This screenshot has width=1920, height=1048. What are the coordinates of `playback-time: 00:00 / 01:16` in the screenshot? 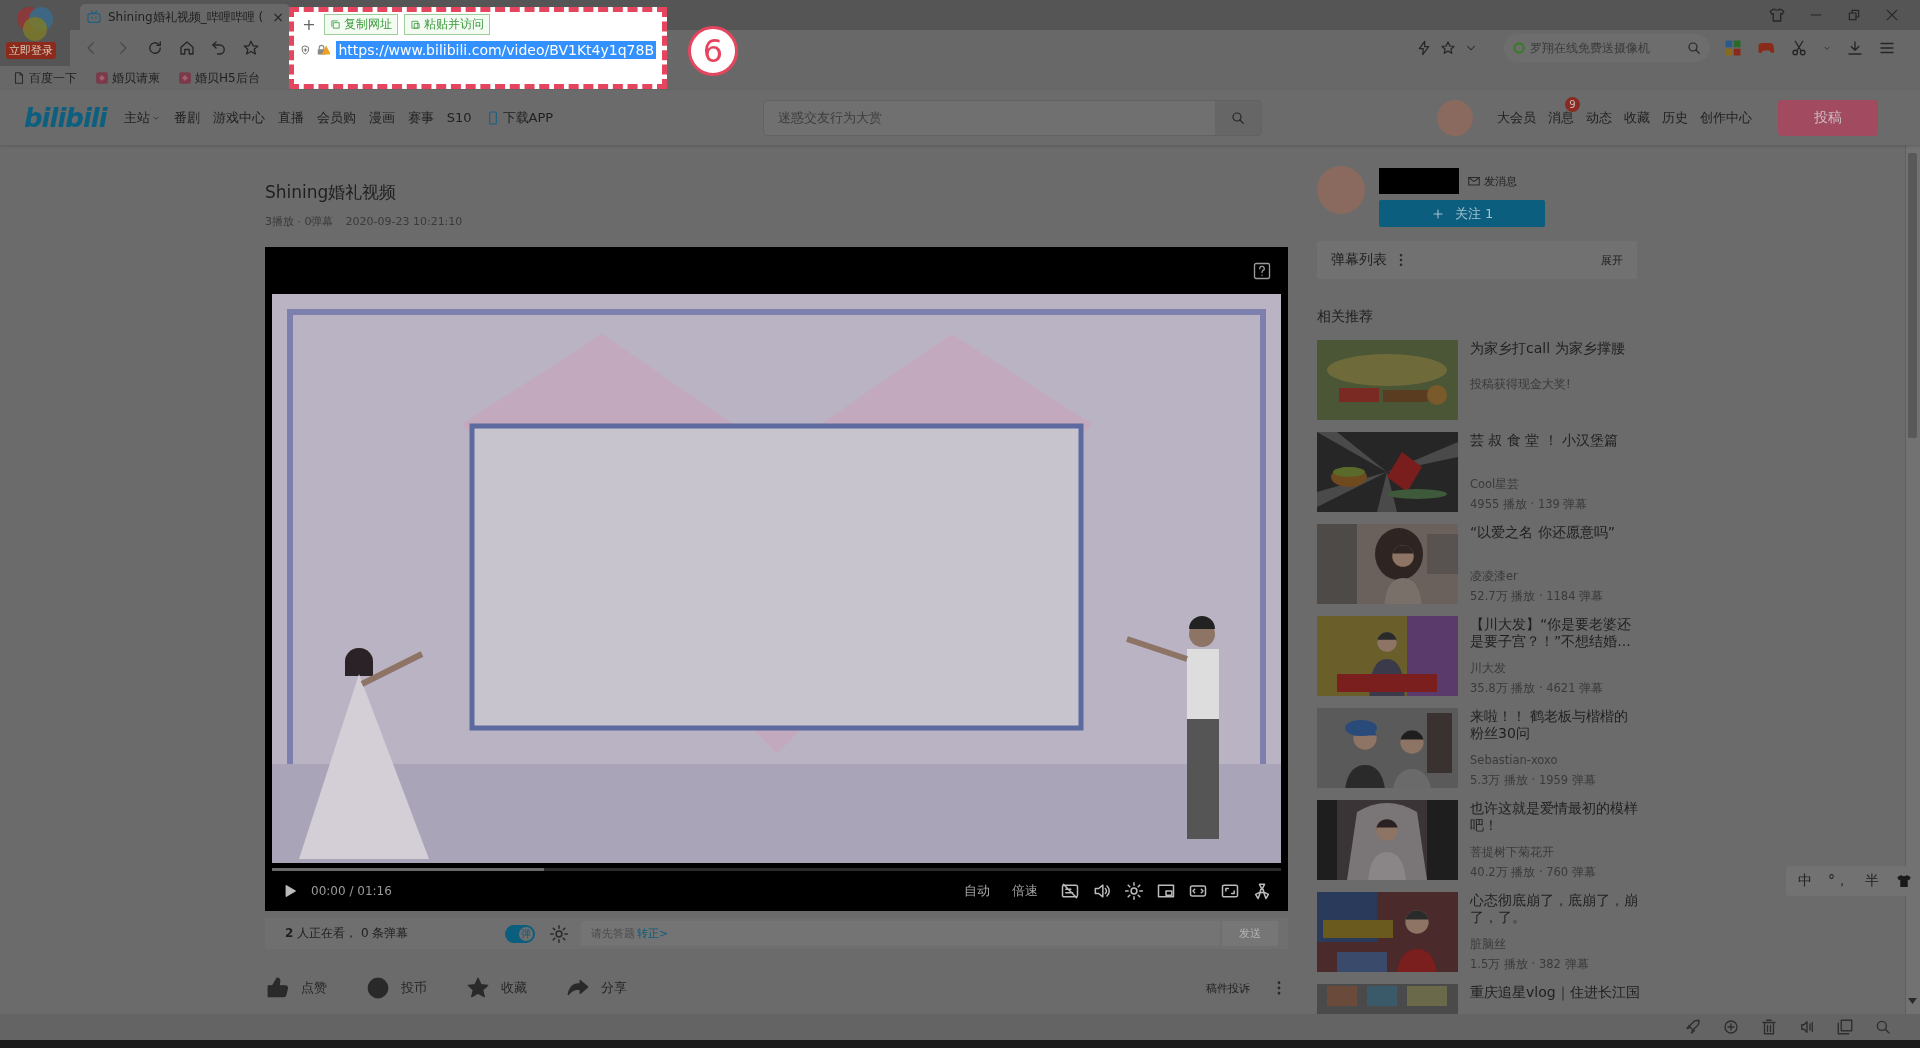 It's located at (351, 891).